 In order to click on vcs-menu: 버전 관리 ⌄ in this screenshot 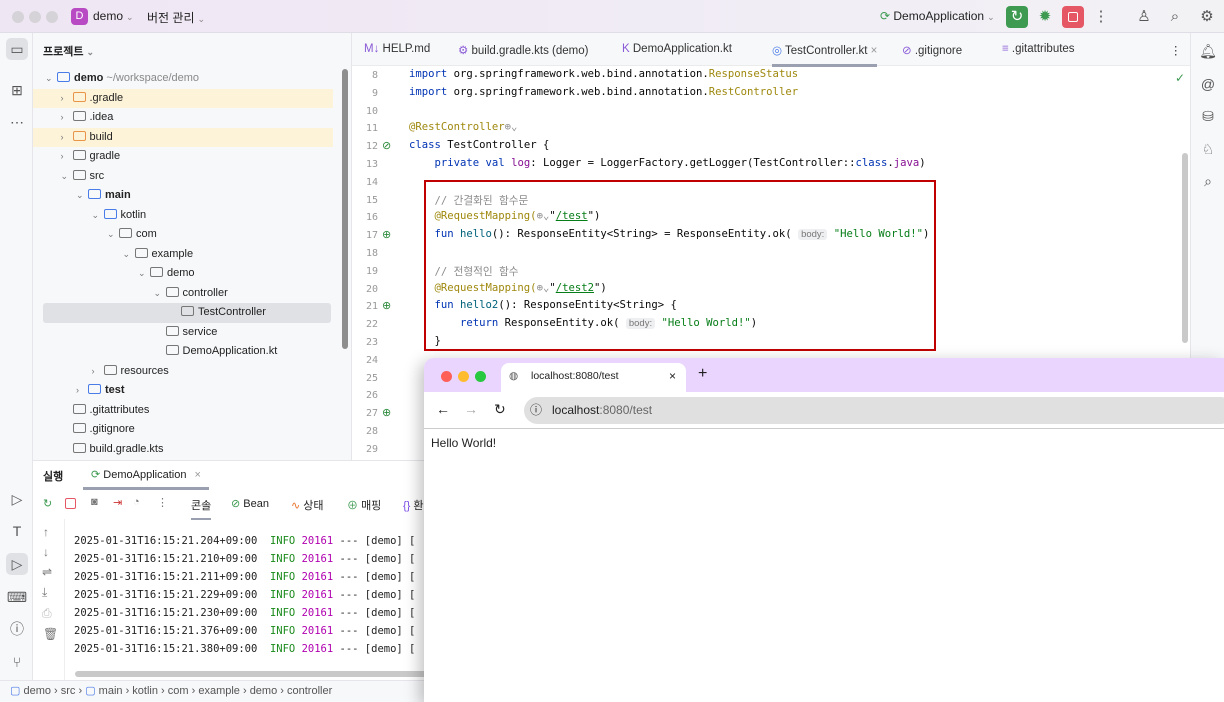, I will do `click(176, 17)`.